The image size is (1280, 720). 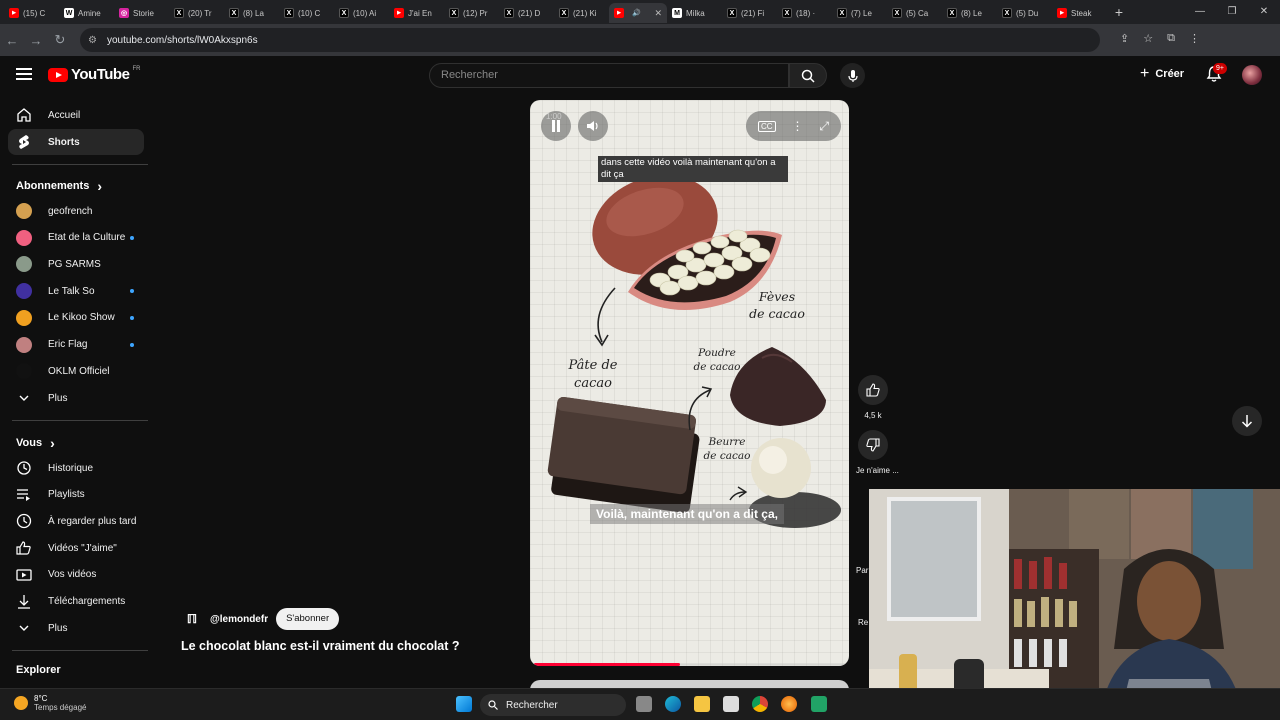 I want to click on subscription-item: OKLM Officiel, so click(x=76, y=371).